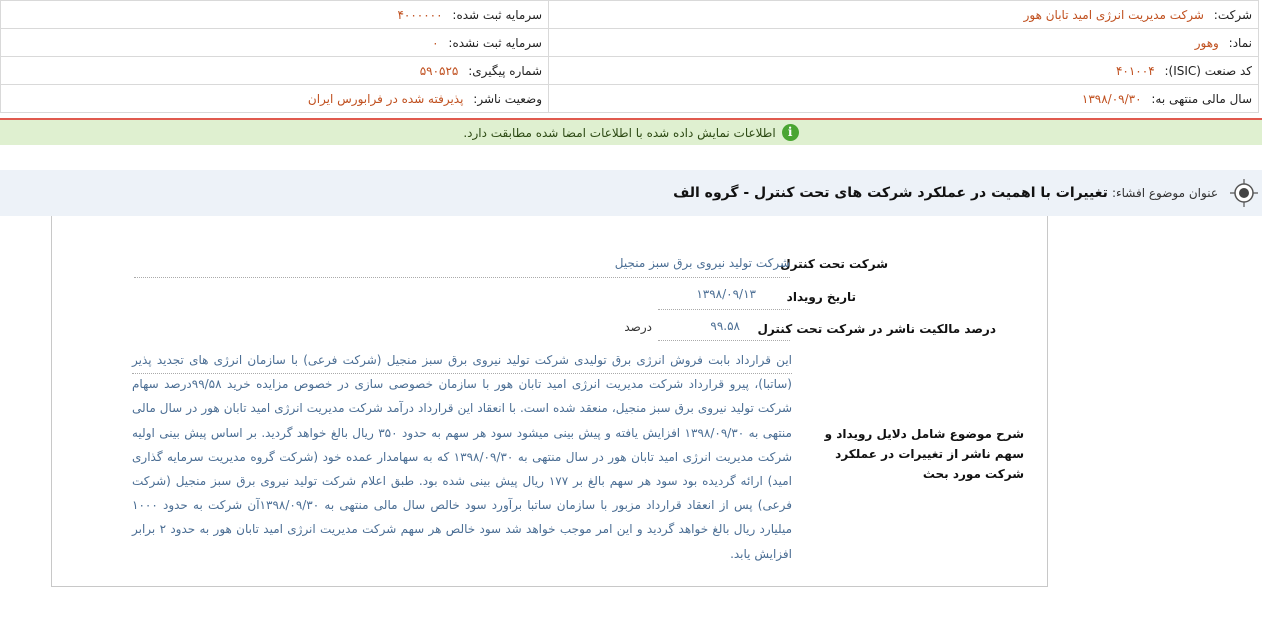 The image size is (1268, 627). I want to click on tracking-cell: شماره پیگیری: ۵۹۰۵۲۵, so click(274, 70).